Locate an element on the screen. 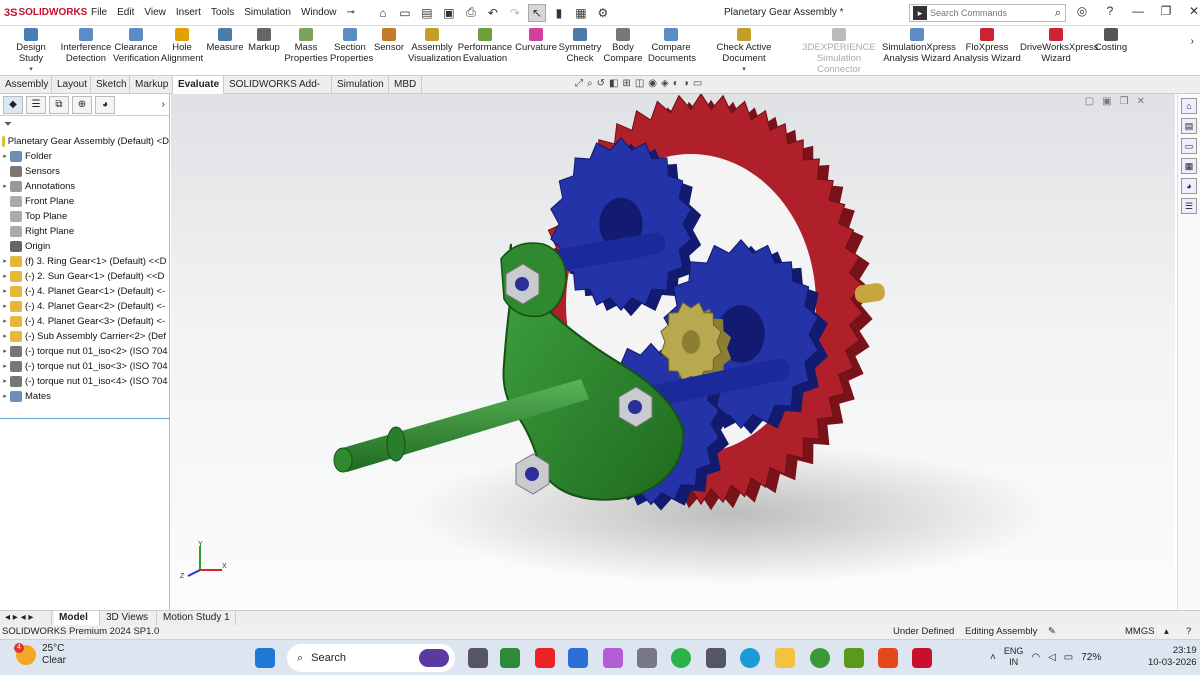 The width and height of the screenshot is (1200, 675). menu-window: Window is located at coordinates (319, 12).